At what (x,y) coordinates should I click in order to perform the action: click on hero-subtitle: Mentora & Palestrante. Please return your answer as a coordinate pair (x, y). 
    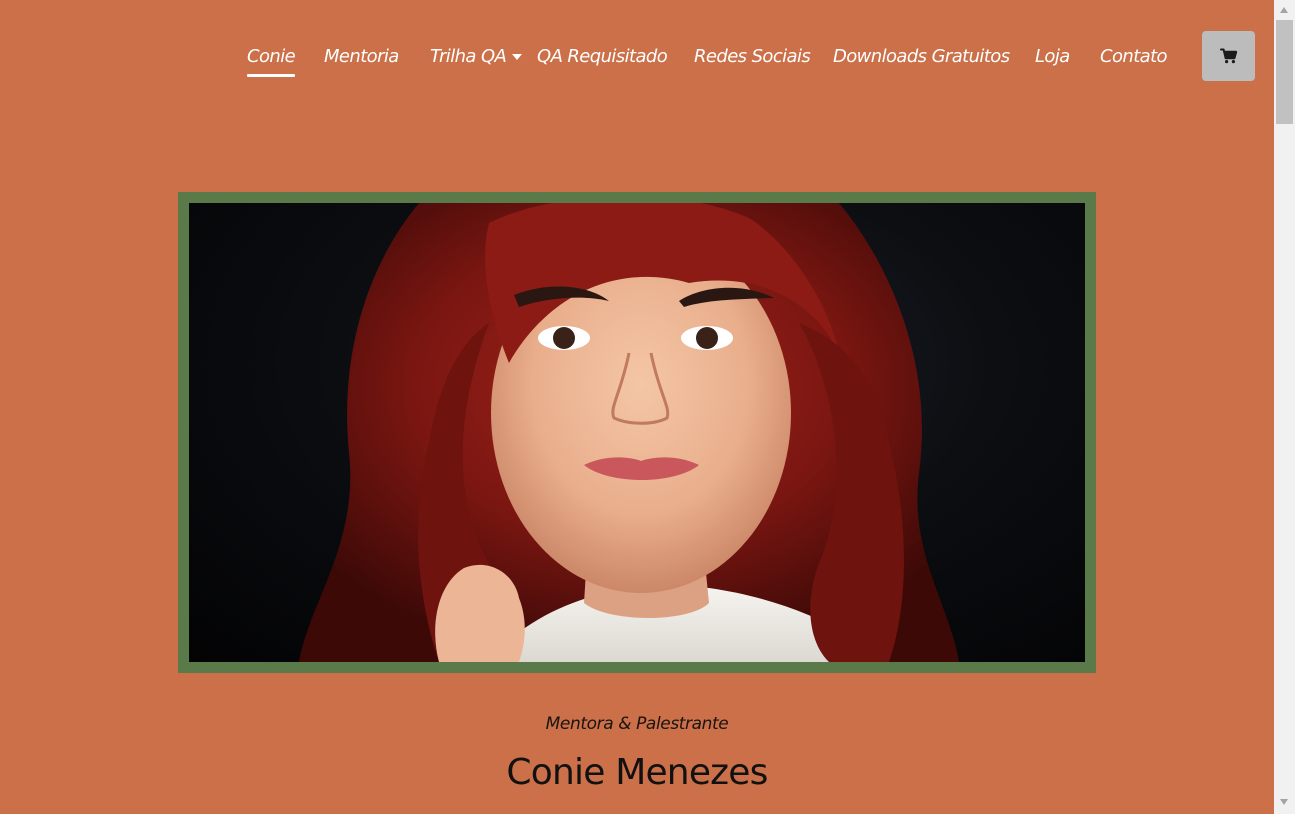
    Looking at the image, I should click on (637, 724).